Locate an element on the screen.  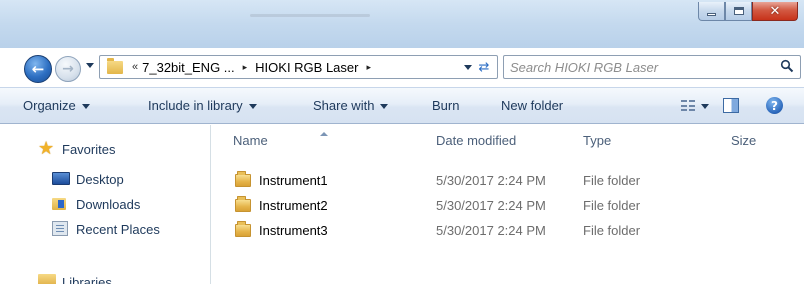
column-header-type: Type is located at coordinates (597, 140).